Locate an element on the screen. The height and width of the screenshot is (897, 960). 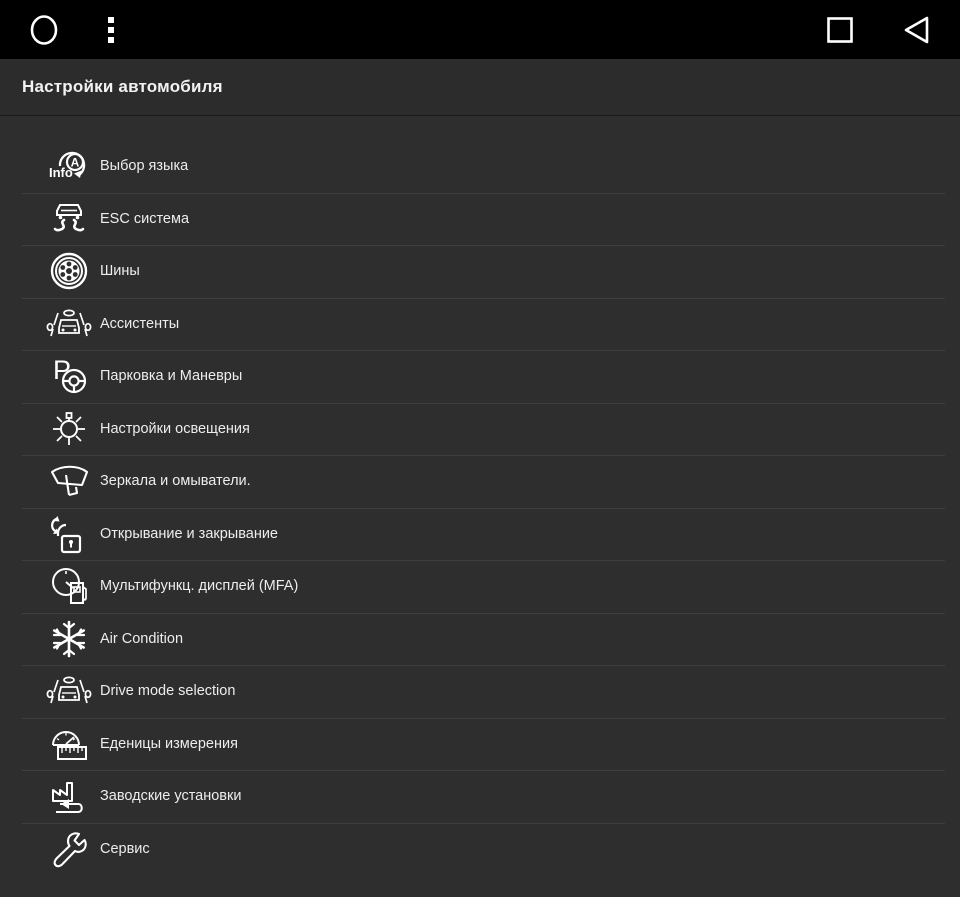
list-item-label: Air Condition is located at coordinates (142, 638).